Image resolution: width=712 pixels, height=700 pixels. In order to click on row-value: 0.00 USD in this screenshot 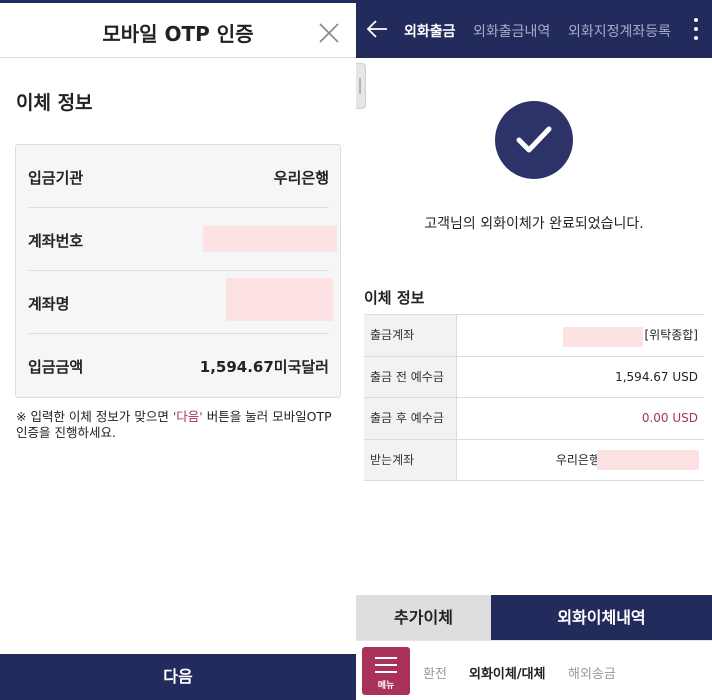, I will do `click(669, 418)`.